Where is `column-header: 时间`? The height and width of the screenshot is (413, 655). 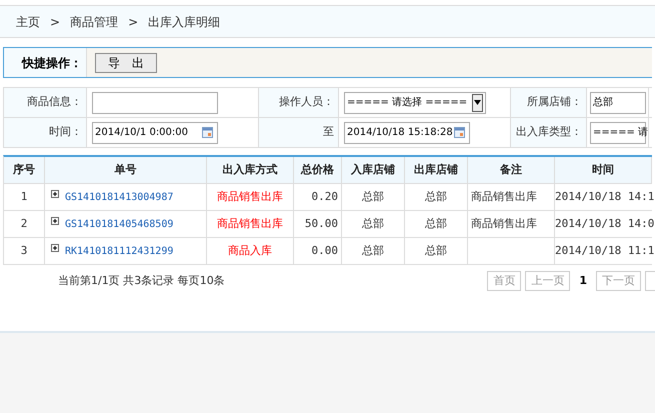 column-header: 时间 is located at coordinates (603, 170).